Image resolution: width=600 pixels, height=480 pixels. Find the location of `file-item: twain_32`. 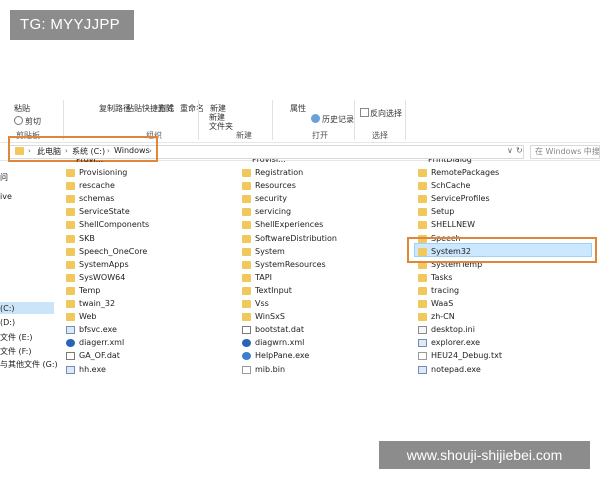

file-item: twain_32 is located at coordinates (90, 303).